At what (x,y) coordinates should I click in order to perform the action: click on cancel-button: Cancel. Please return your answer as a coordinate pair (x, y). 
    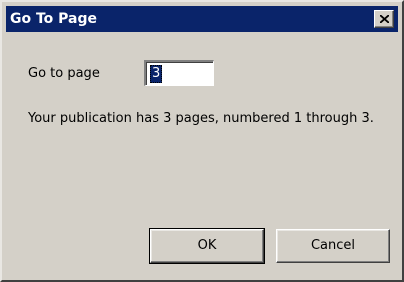
    Looking at the image, I should click on (333, 246).